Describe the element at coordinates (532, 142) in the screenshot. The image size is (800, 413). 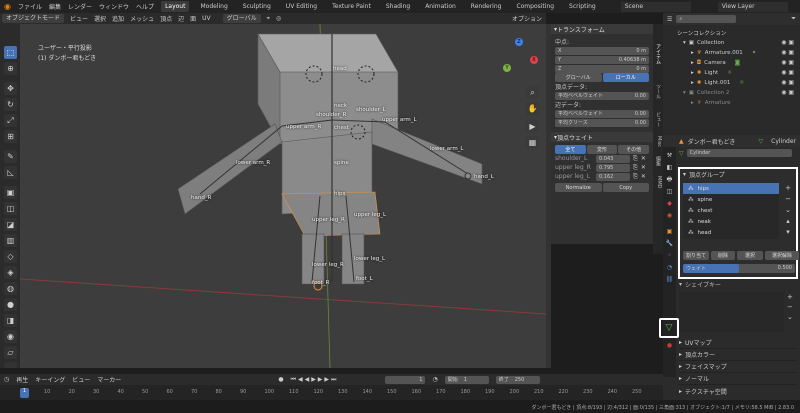
I see `grid-view-icon: ▦` at that location.